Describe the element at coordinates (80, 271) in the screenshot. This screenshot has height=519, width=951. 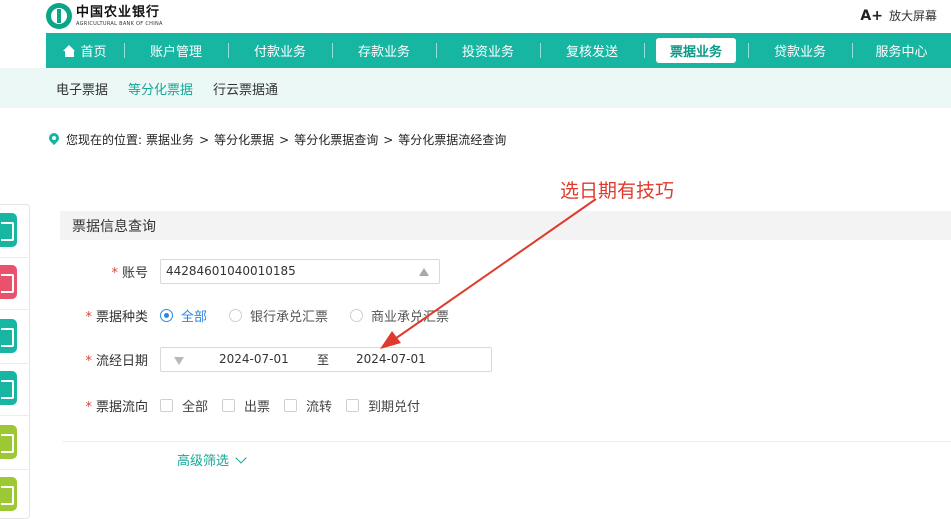
I see `account-label: * 账号` at that location.